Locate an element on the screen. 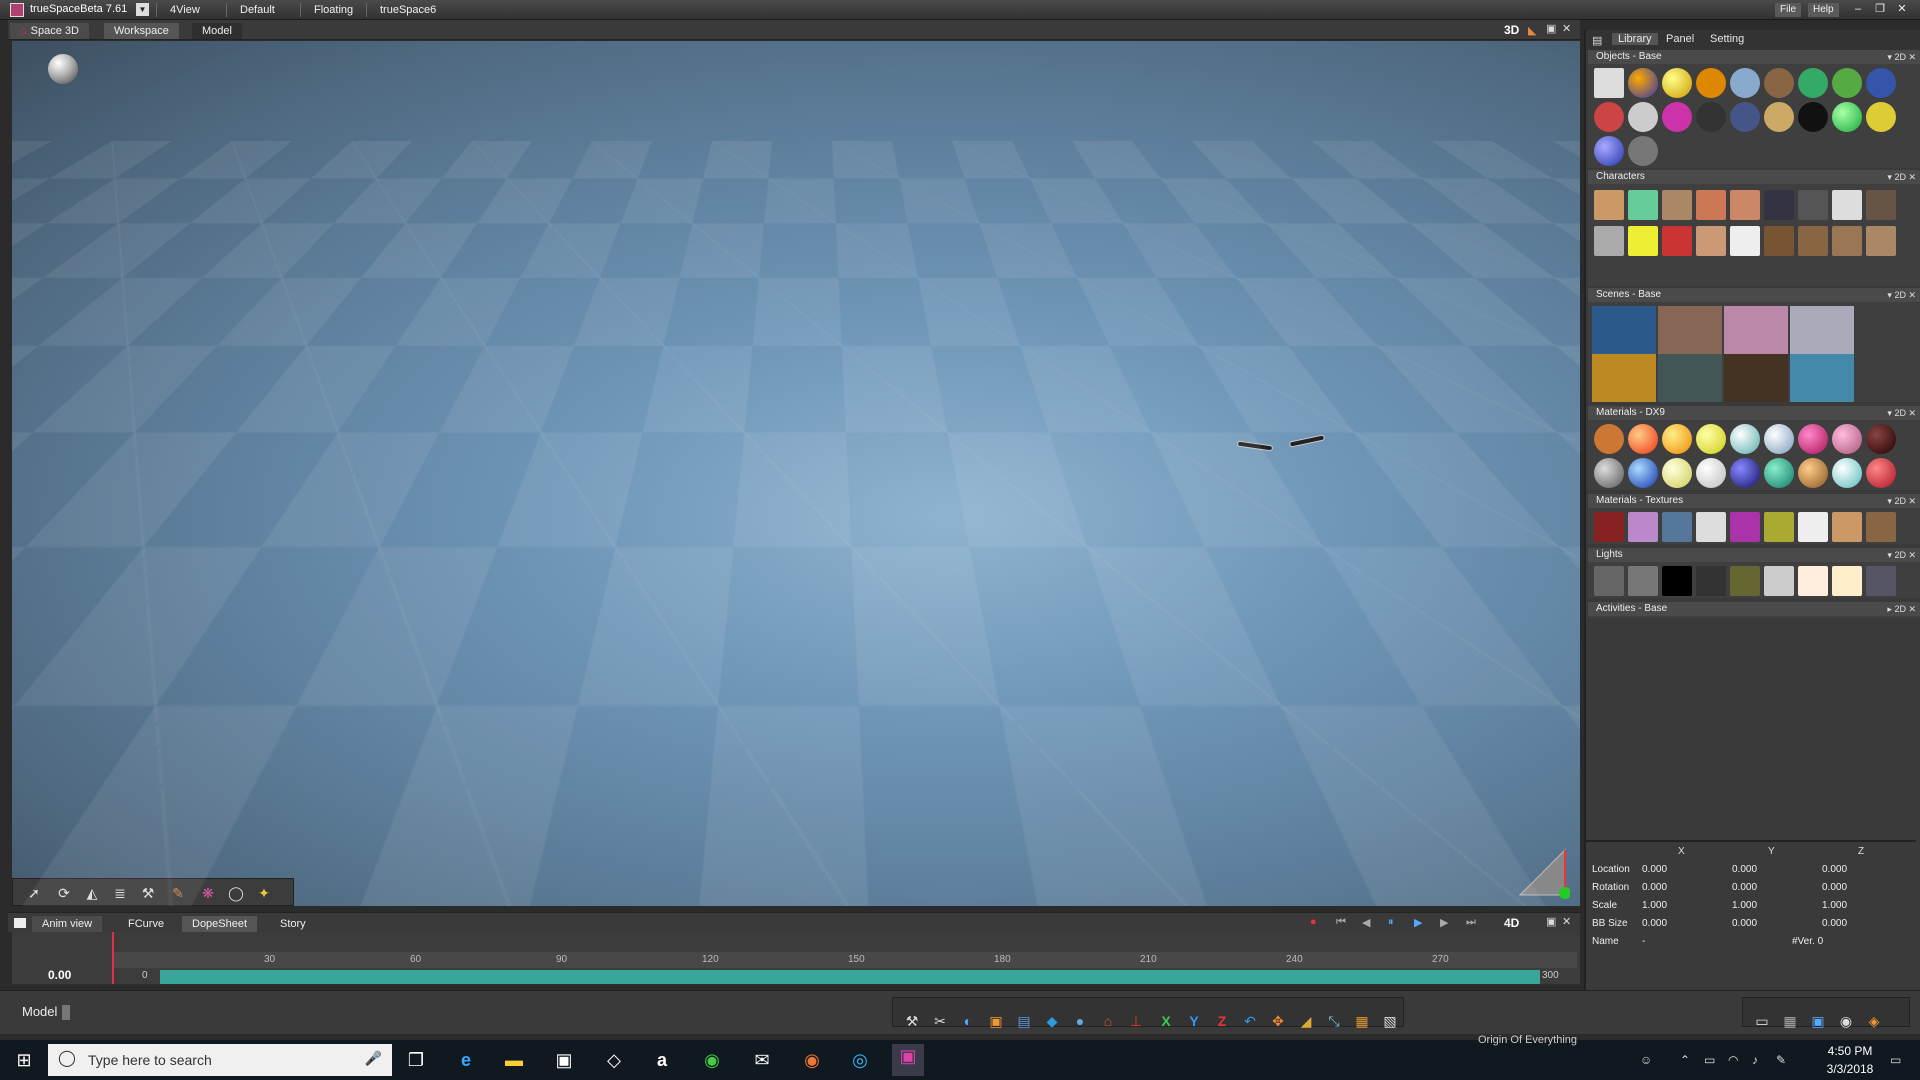 This screenshot has height=1080, width=1920. section-header: Characters ▾ 2D ✕ is located at coordinates (1754, 177).